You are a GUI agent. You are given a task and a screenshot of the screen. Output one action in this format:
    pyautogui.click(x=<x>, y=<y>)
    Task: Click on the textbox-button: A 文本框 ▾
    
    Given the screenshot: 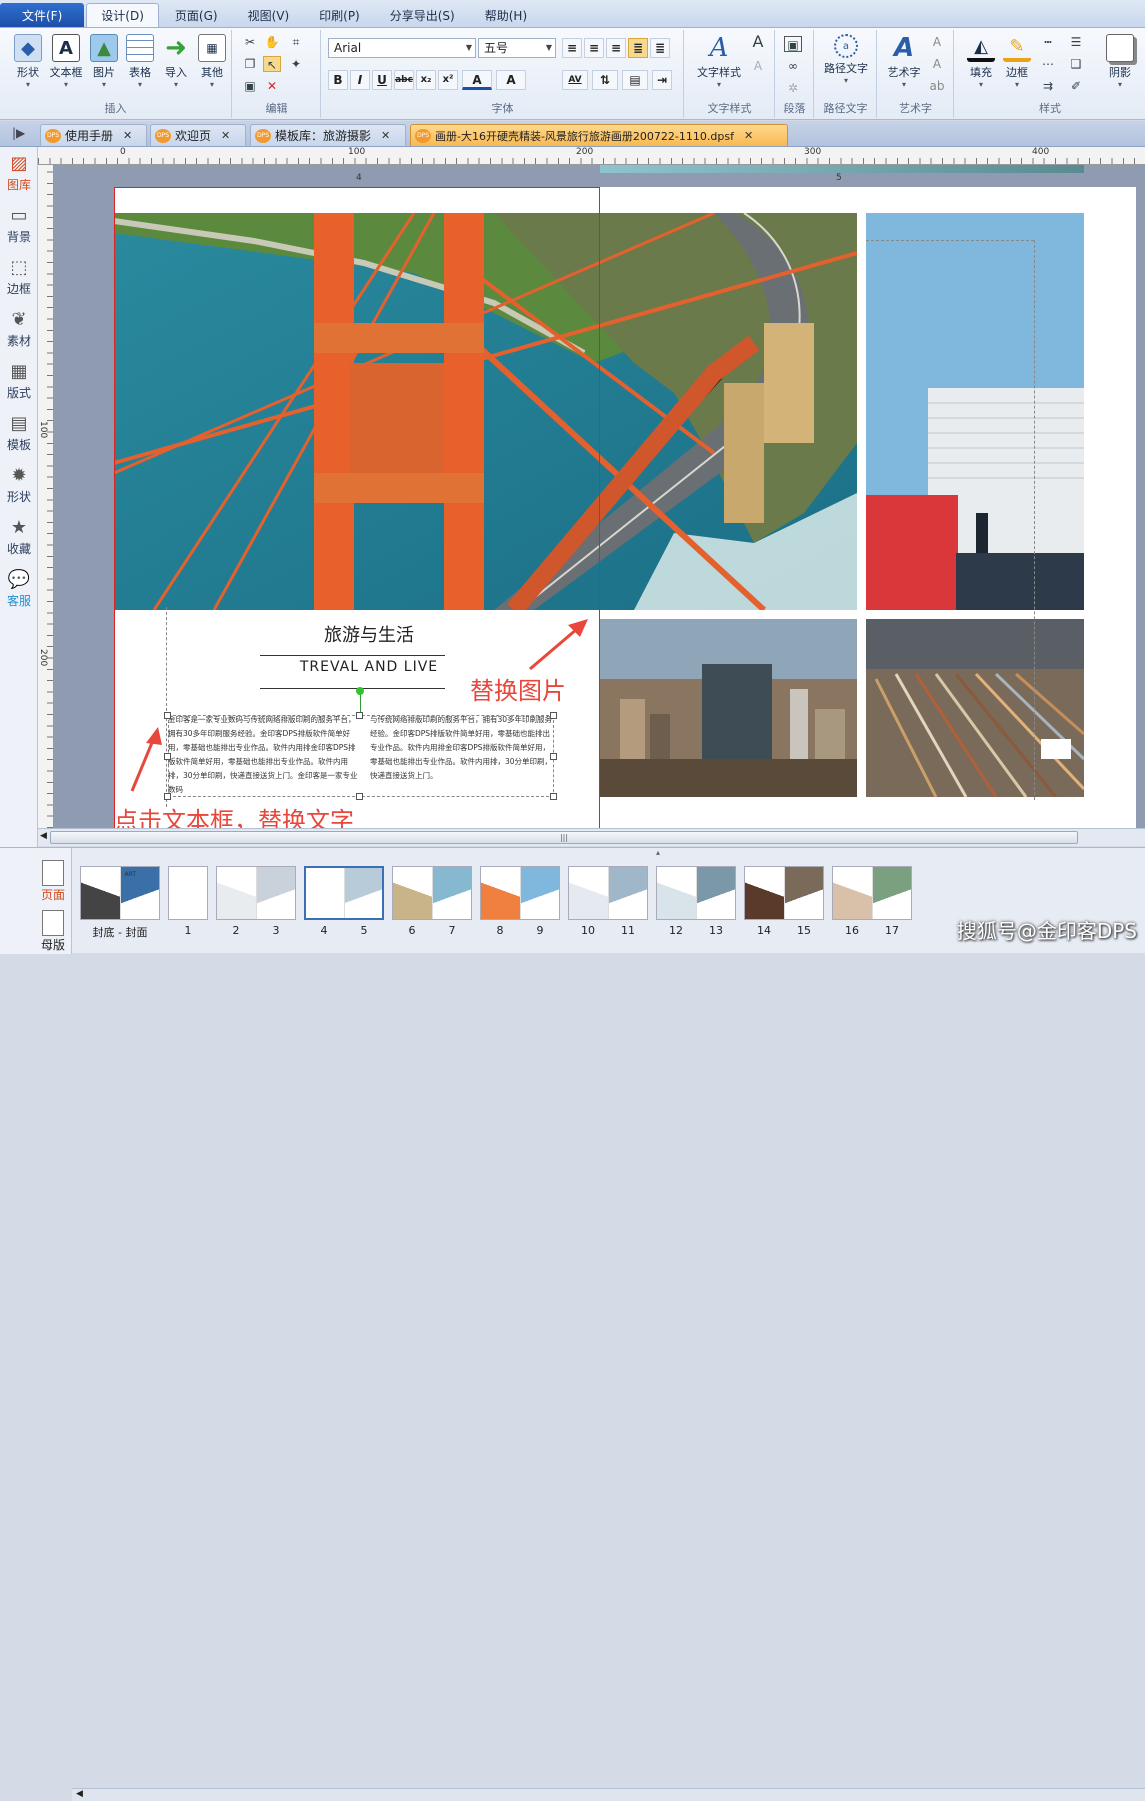 What is the action you would take?
    pyautogui.click(x=66, y=61)
    